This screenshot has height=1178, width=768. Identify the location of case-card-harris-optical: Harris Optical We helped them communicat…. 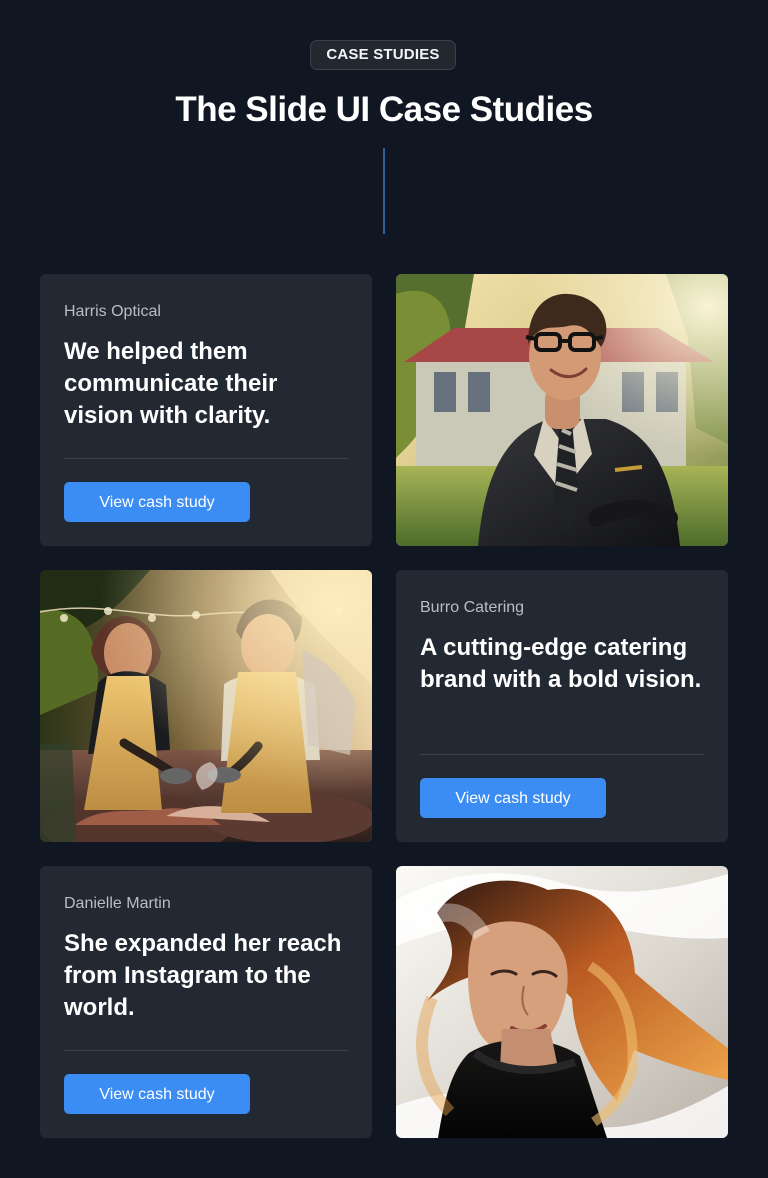
(206, 410).